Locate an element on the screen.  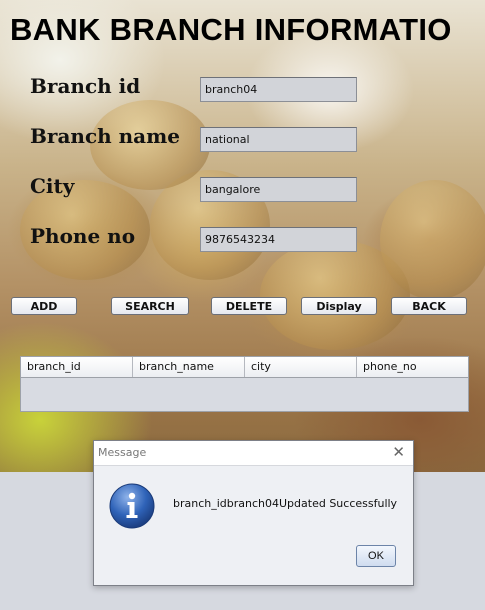
branch-table: branch_id branch_name city phone_no is located at coordinates (244, 384).